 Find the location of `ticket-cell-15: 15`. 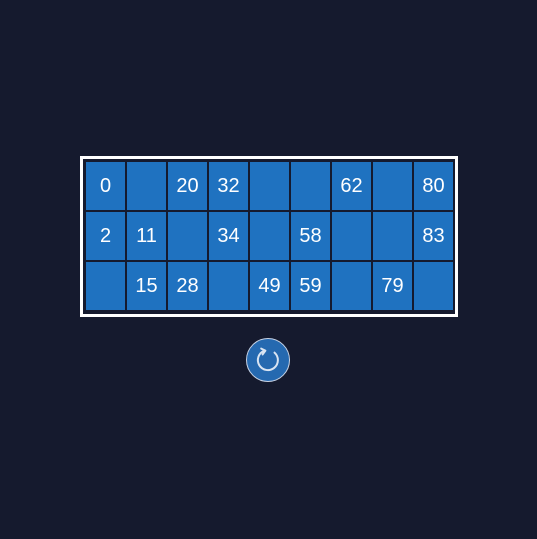

ticket-cell-15: 15 is located at coordinates (146, 286).